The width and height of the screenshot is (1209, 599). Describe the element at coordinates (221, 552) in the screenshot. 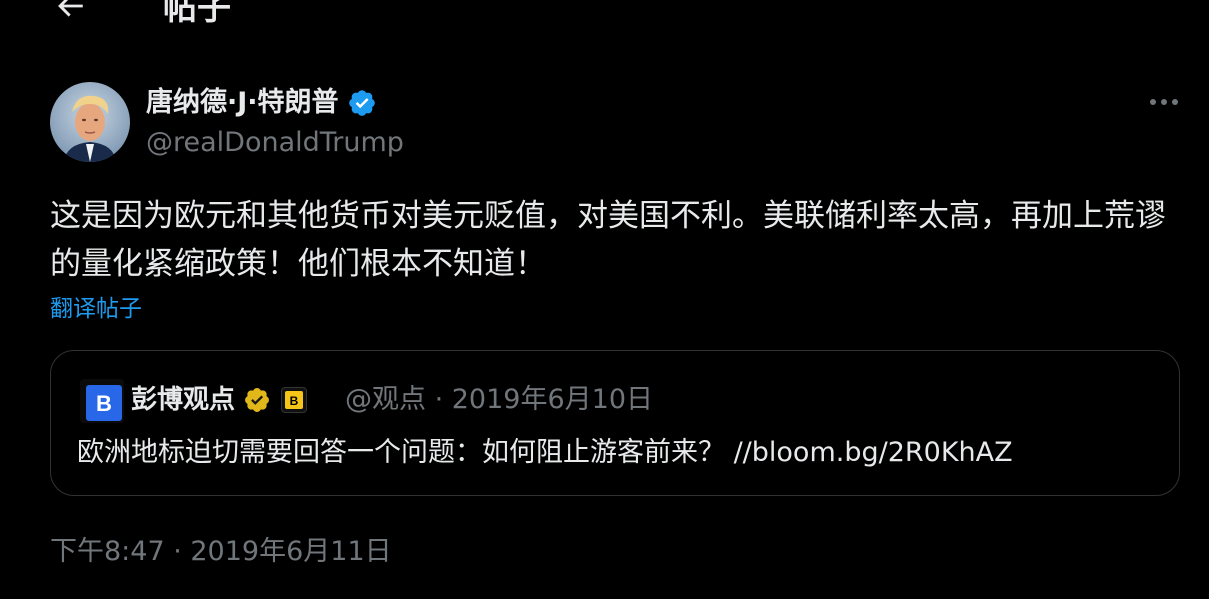

I see `tweet-timestamp: 下午8:47 · 2019年6月11日` at that location.